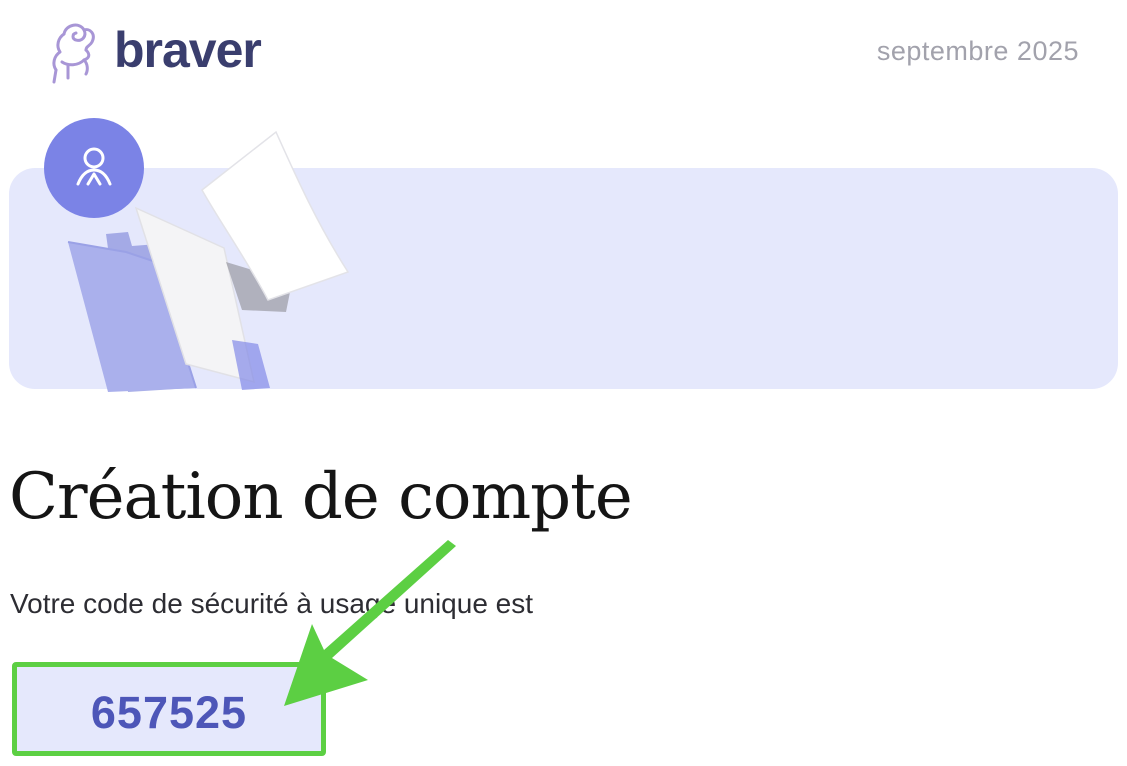 The image size is (1127, 766). What do you see at coordinates (977, 51) in the screenshot?
I see `email-date: septembre 2025` at bounding box center [977, 51].